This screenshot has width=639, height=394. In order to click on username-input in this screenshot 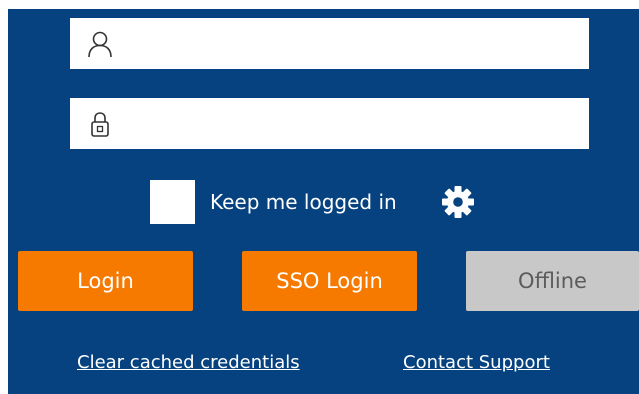, I will do `click(353, 43)`.